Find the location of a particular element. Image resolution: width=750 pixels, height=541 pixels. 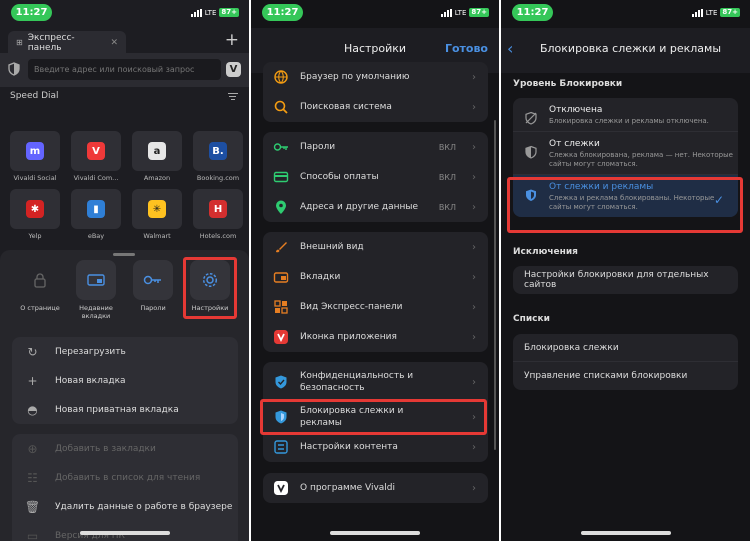

mastodon-icon: m is located at coordinates (35, 151).